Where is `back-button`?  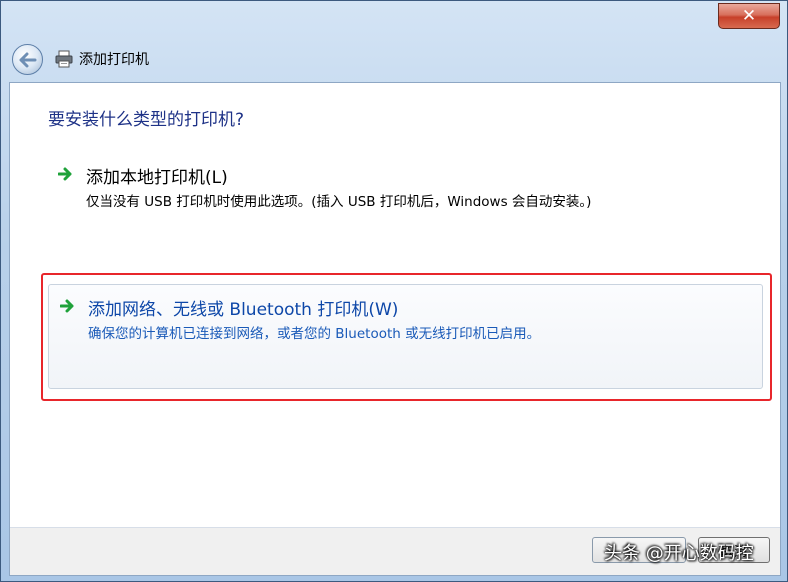 back-button is located at coordinates (27, 59).